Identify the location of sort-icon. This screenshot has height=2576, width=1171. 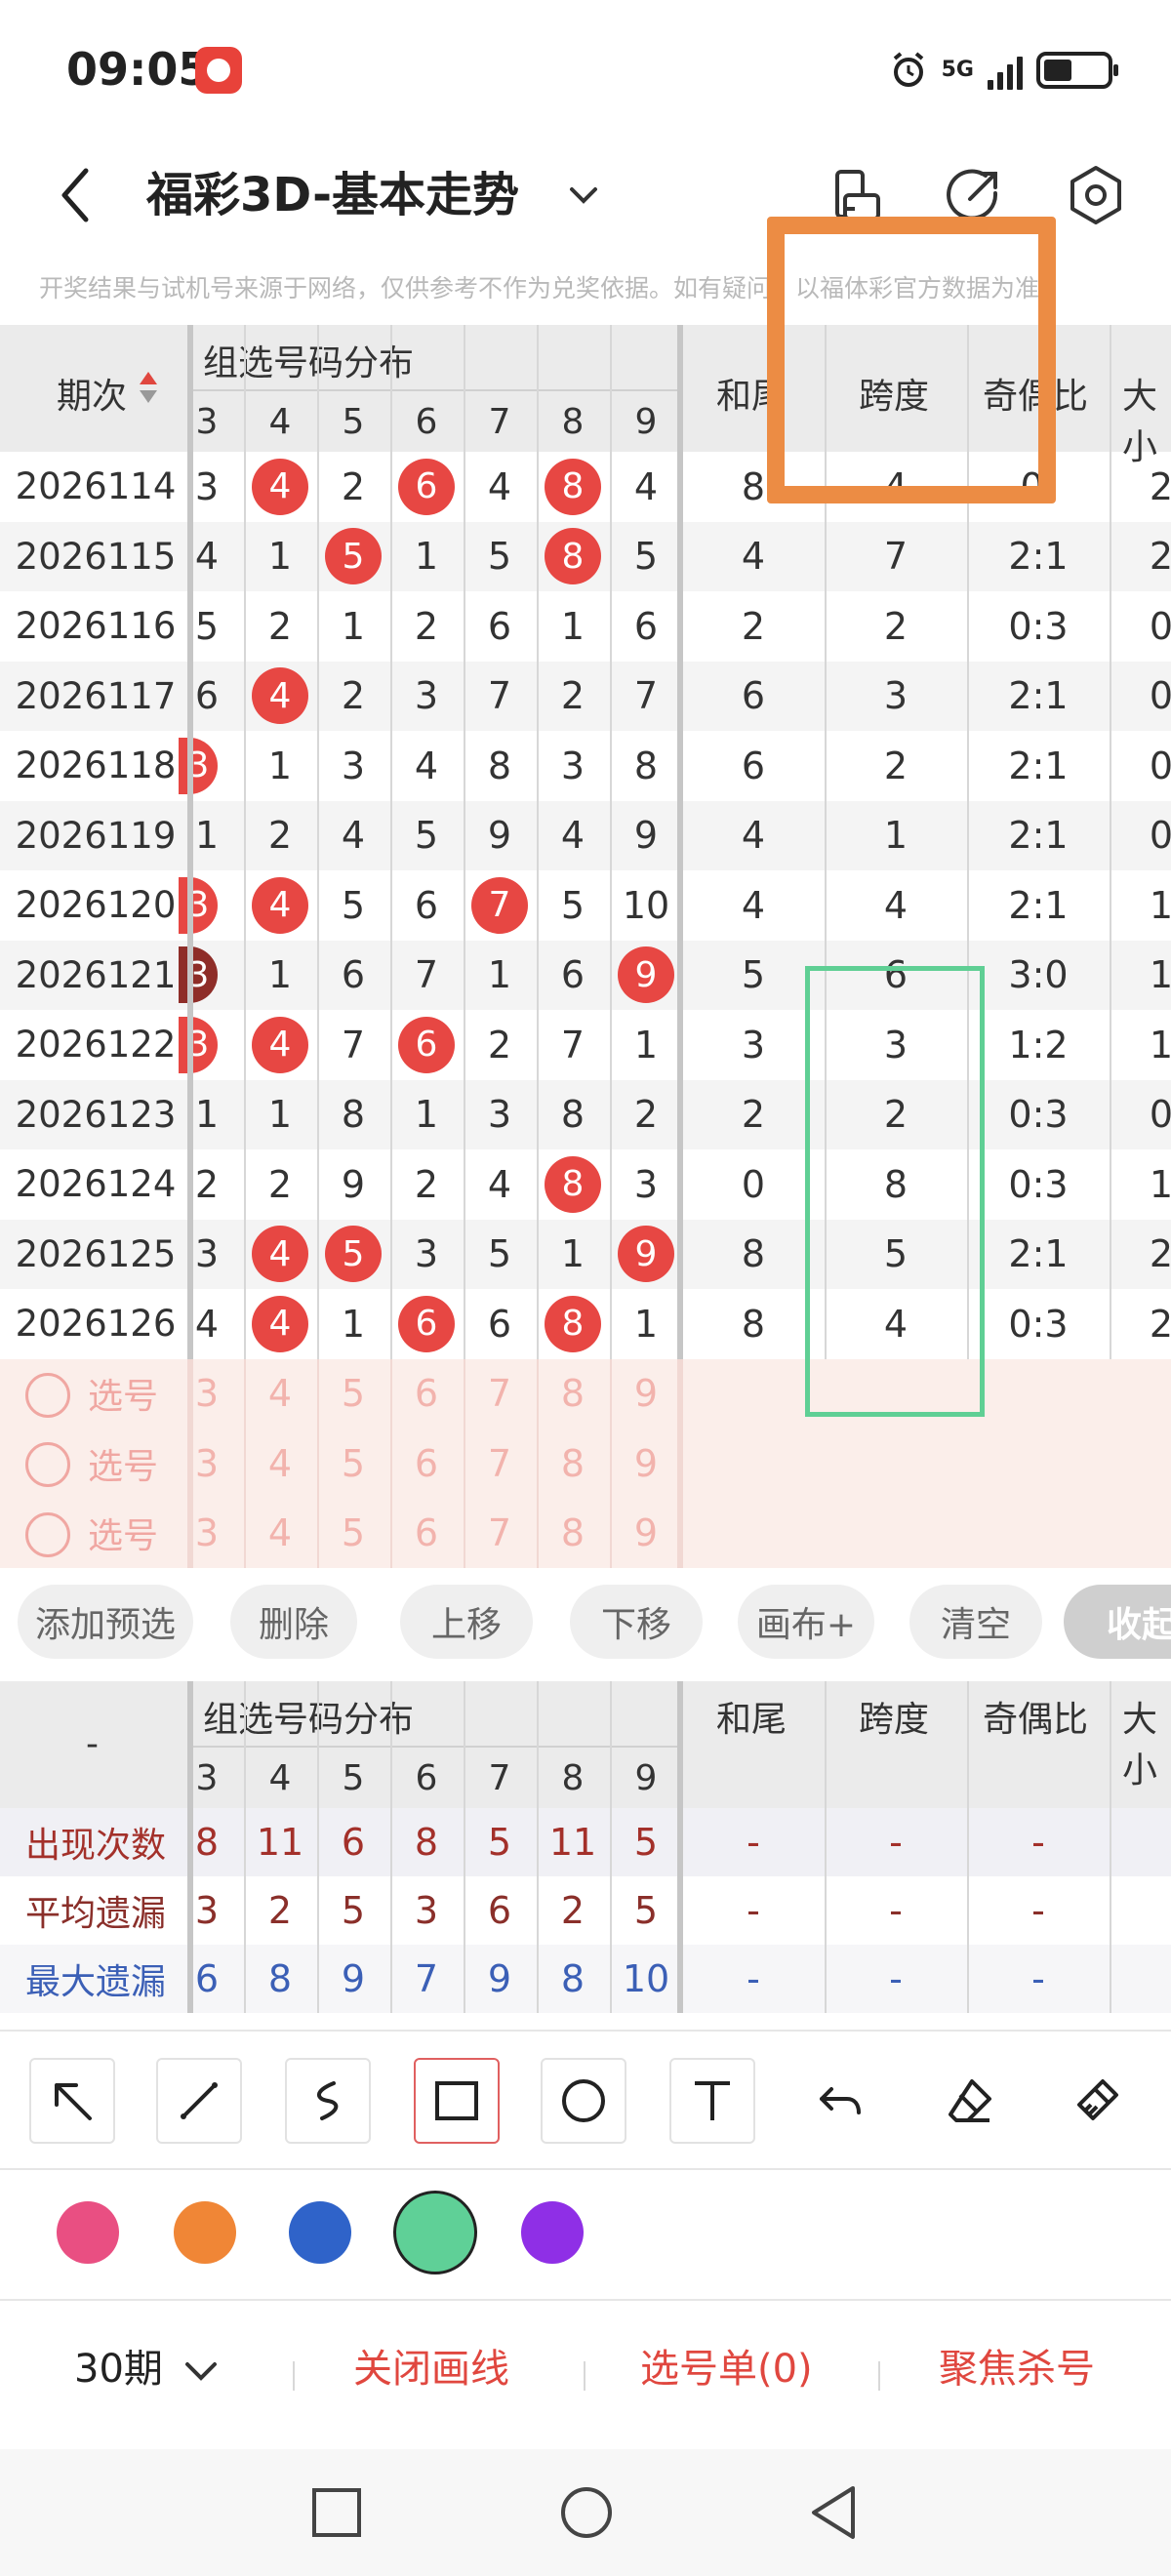
(148, 387).